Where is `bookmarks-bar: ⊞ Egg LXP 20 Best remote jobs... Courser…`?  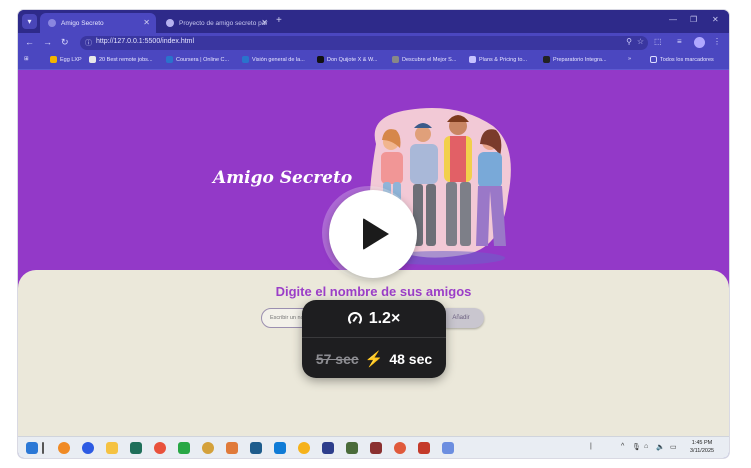
bookmarks-bar: ⊞ Egg LXP 20 Best remote jobs... Courser… is located at coordinates (373, 61).